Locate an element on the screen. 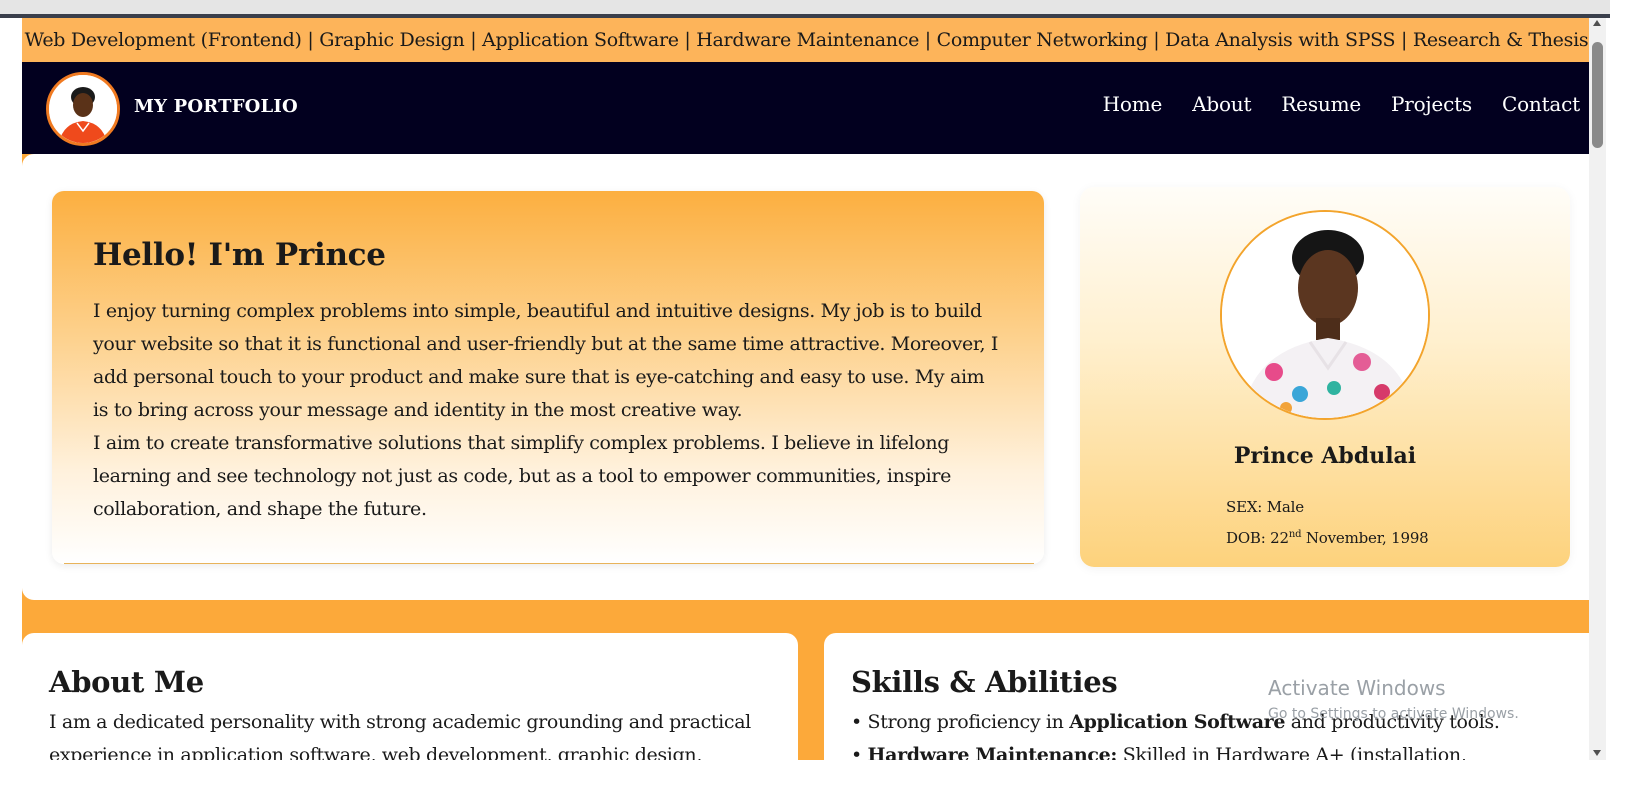 The height and width of the screenshot is (809, 1631). profile-name: Prince Abdulai is located at coordinates (1325, 456).